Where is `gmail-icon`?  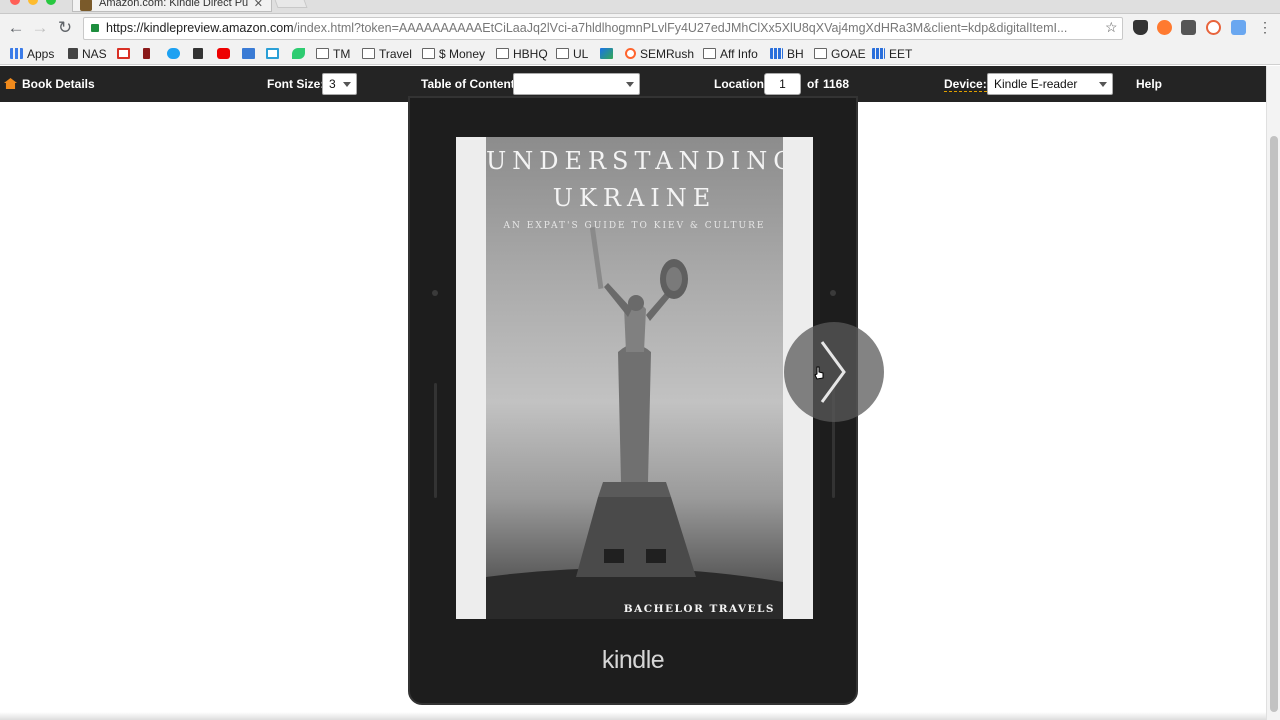
gmail-icon is located at coordinates (123, 53).